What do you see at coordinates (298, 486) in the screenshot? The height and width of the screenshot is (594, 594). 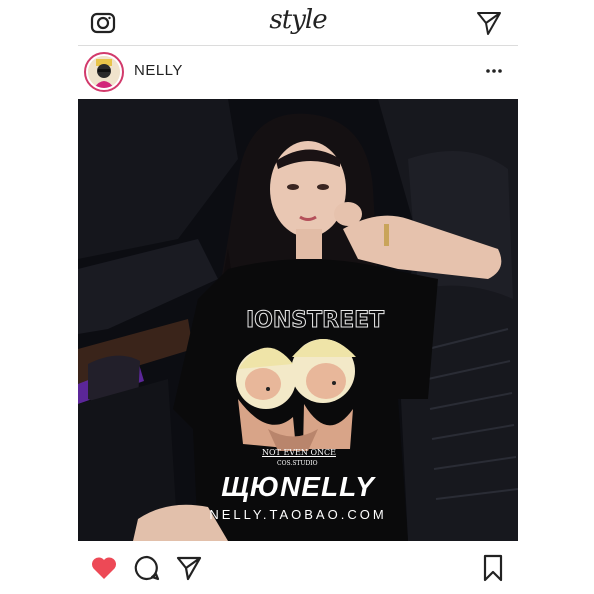 I see `watermark-brand: ЩЮNELLY` at bounding box center [298, 486].